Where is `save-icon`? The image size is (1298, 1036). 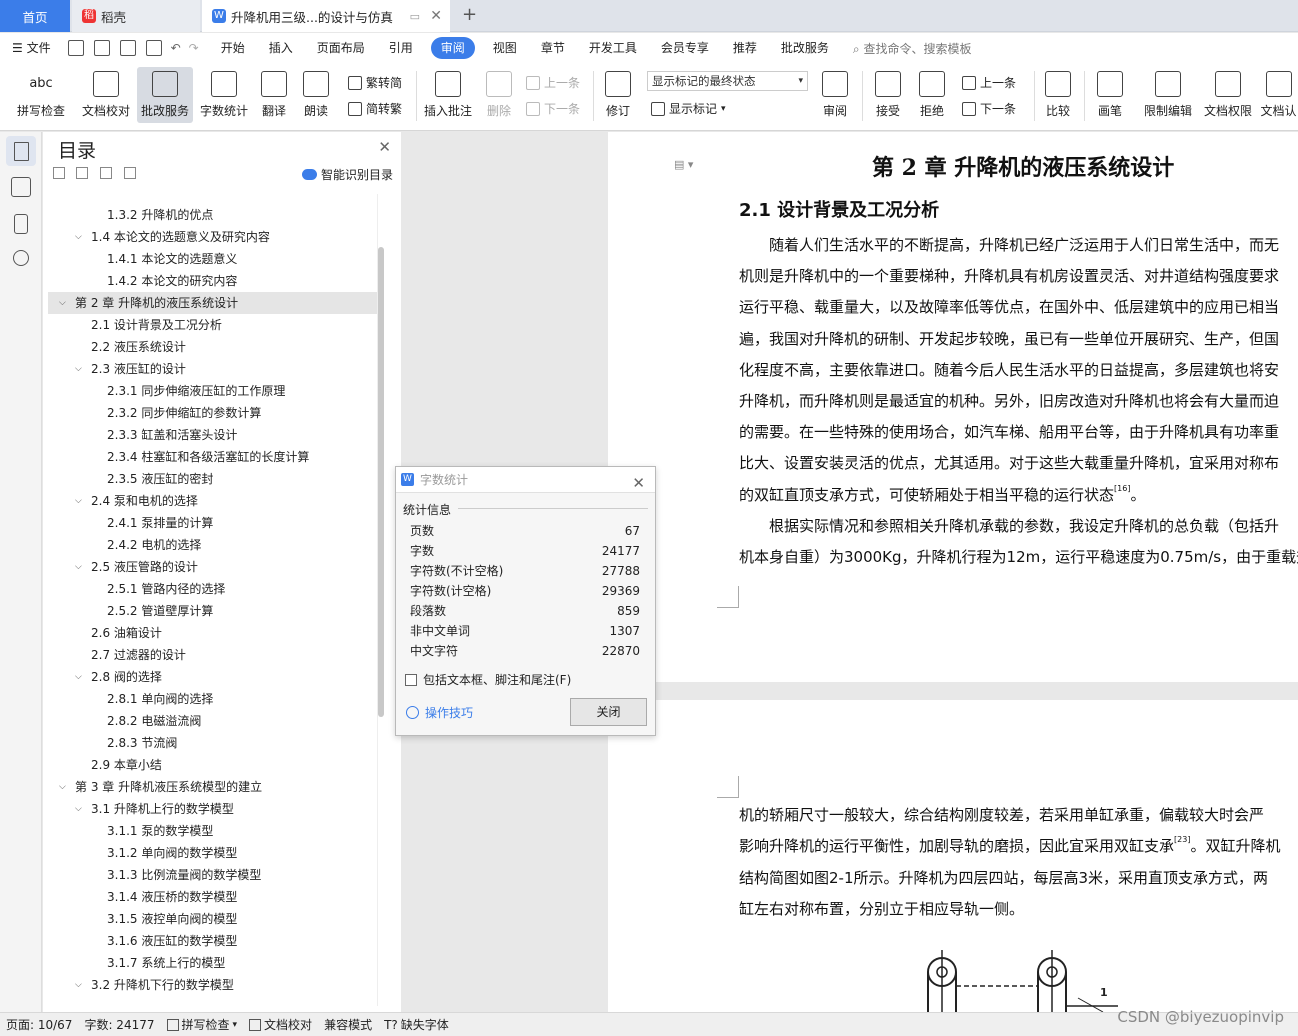 save-icon is located at coordinates (75, 48).